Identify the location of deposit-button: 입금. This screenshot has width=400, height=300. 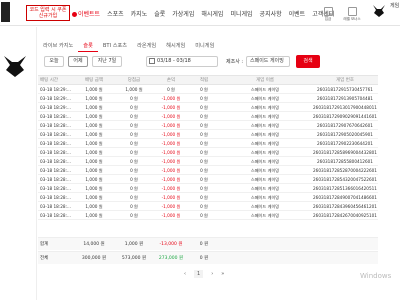
(328, 14).